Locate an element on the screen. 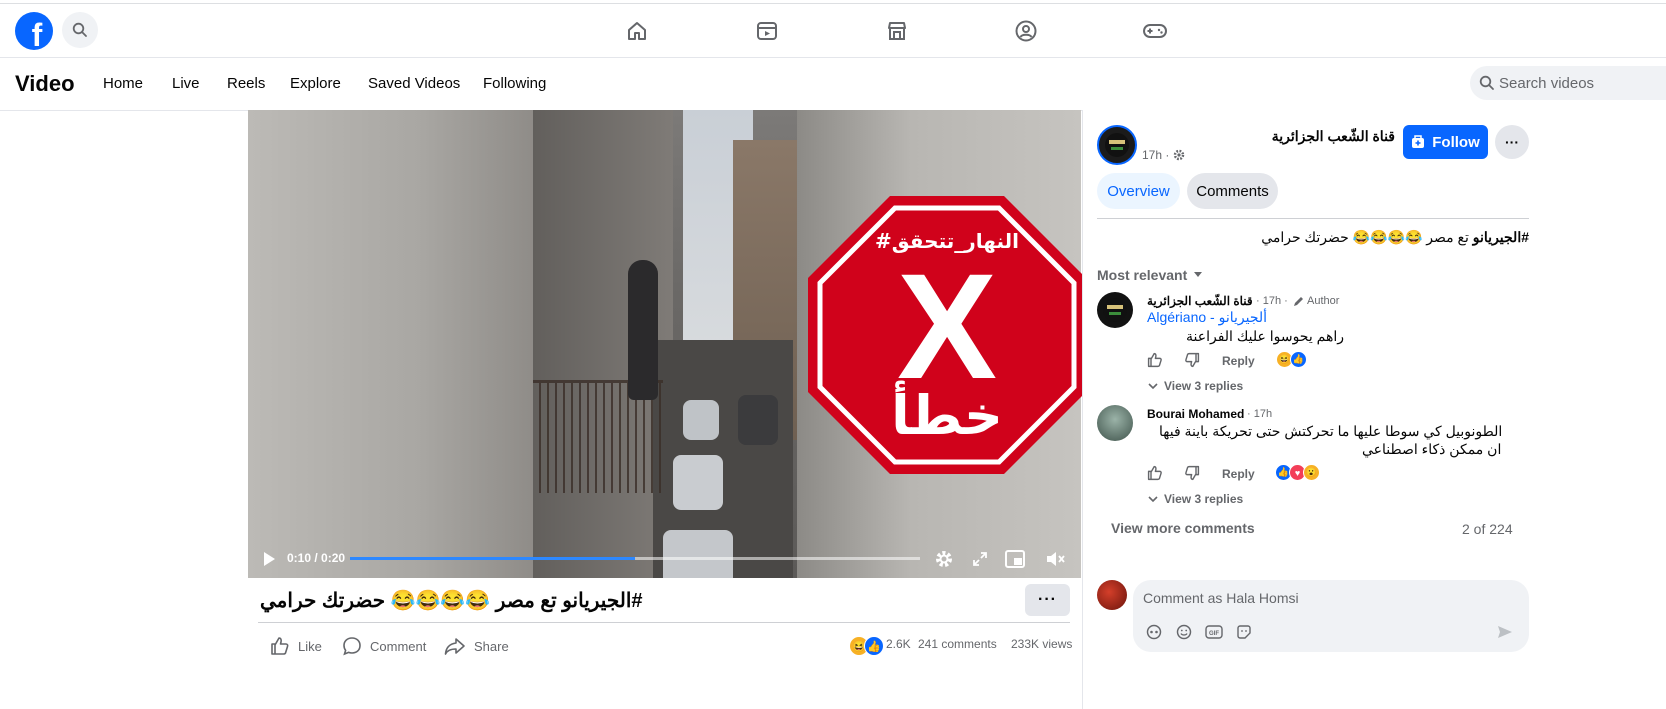  settings-button is located at coordinates (944, 559).